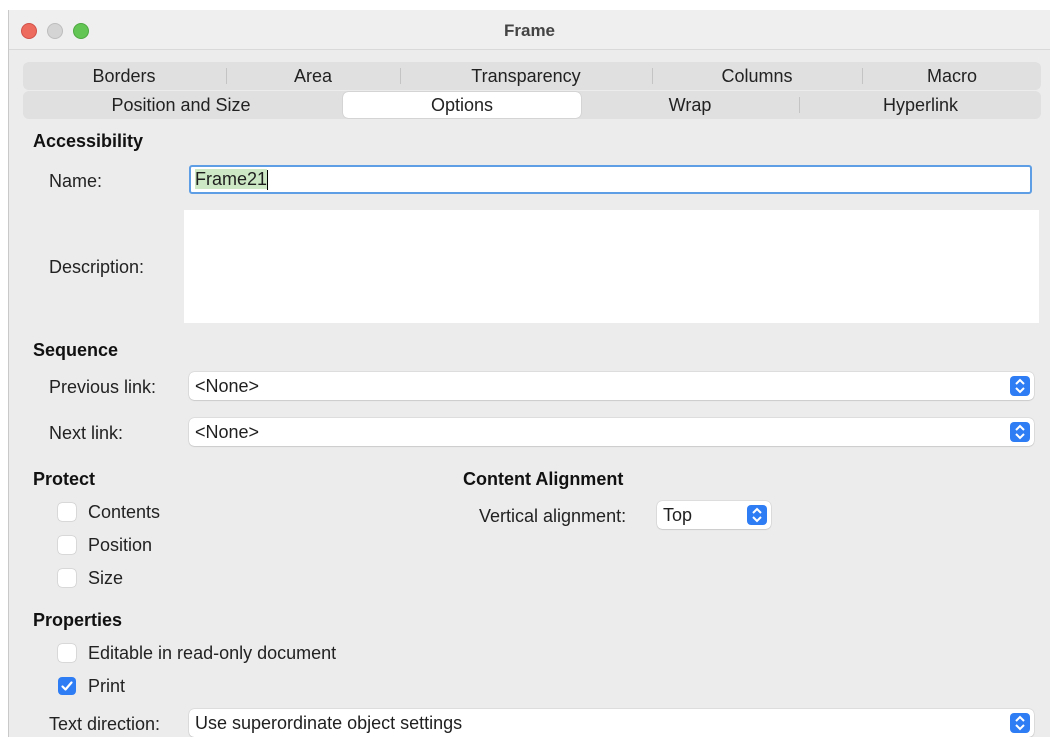  Describe the element at coordinates (313, 76) in the screenshot. I see `tab-area: Area` at that location.